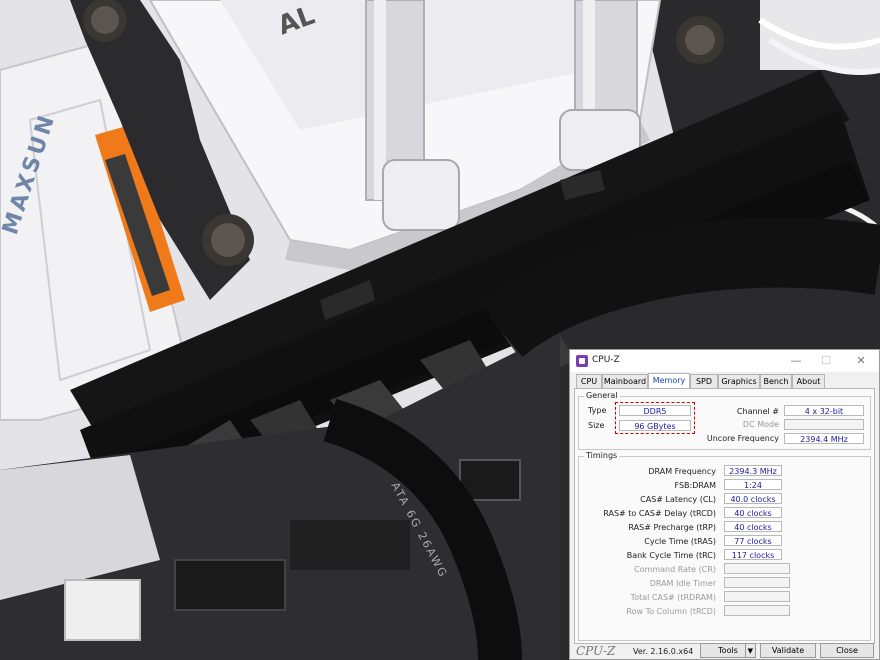  Describe the element at coordinates (655, 418) in the screenshot. I see `red-dashed-highlight` at that location.